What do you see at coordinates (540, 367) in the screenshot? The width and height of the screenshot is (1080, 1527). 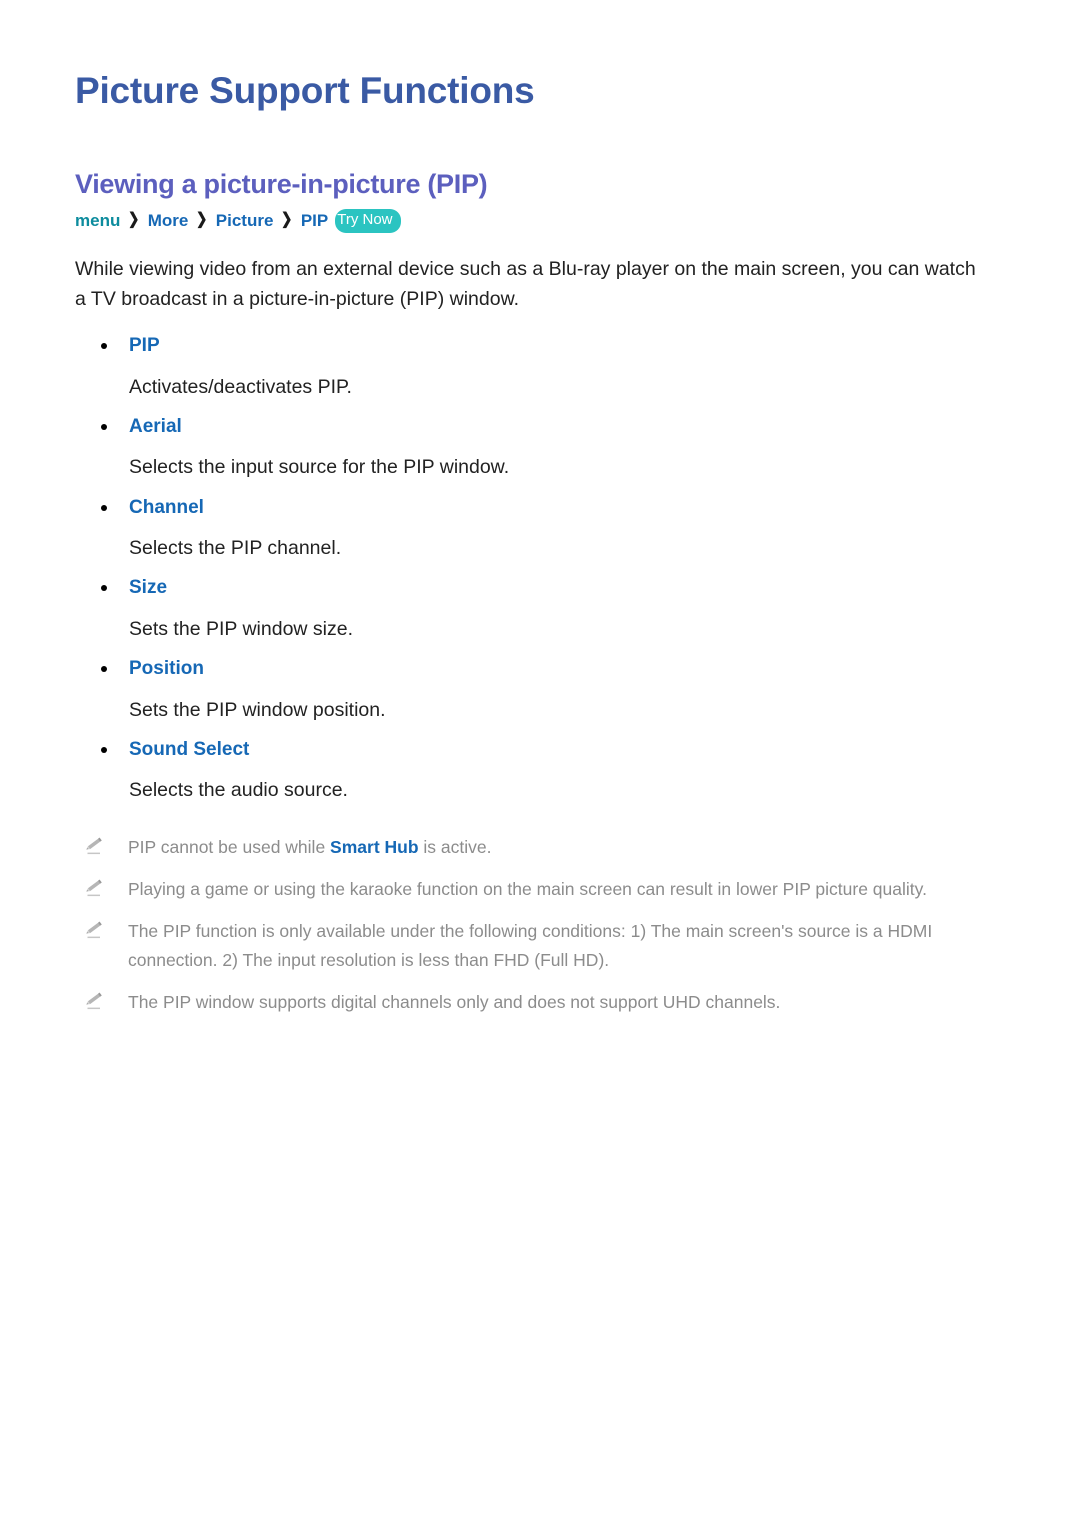 I see `list-item: PIP Activates/deactivates PIP.` at bounding box center [540, 367].